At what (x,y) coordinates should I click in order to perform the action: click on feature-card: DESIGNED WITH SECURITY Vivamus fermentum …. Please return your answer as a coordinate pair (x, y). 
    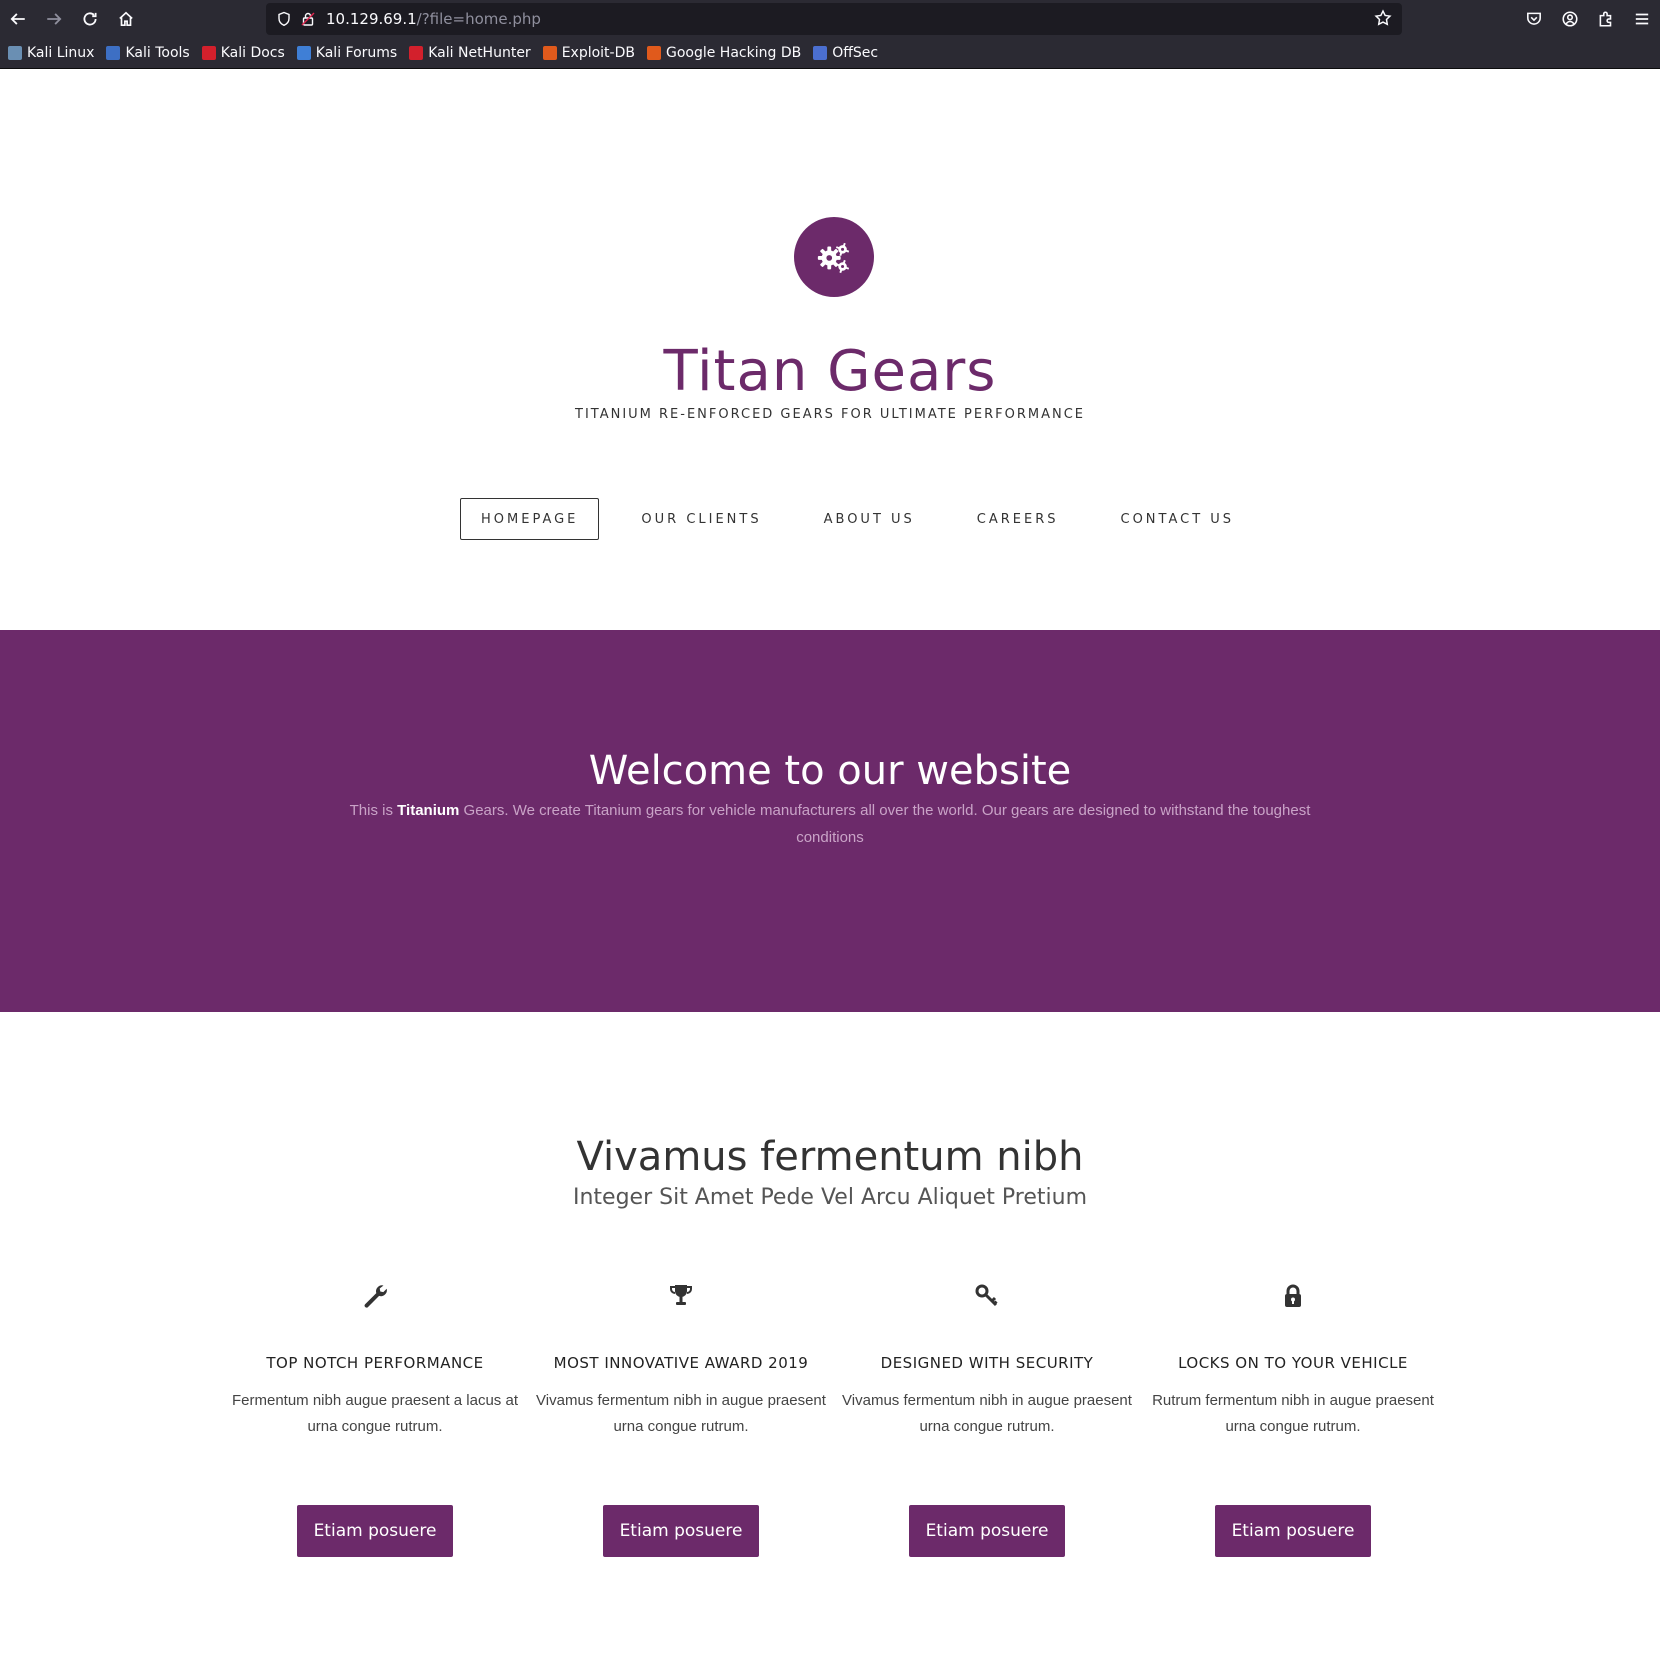
    Looking at the image, I should click on (987, 1432).